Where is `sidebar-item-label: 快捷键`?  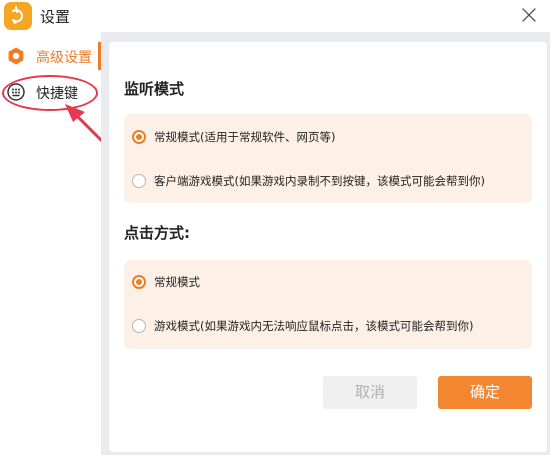 sidebar-item-label: 快捷键 is located at coordinates (57, 94).